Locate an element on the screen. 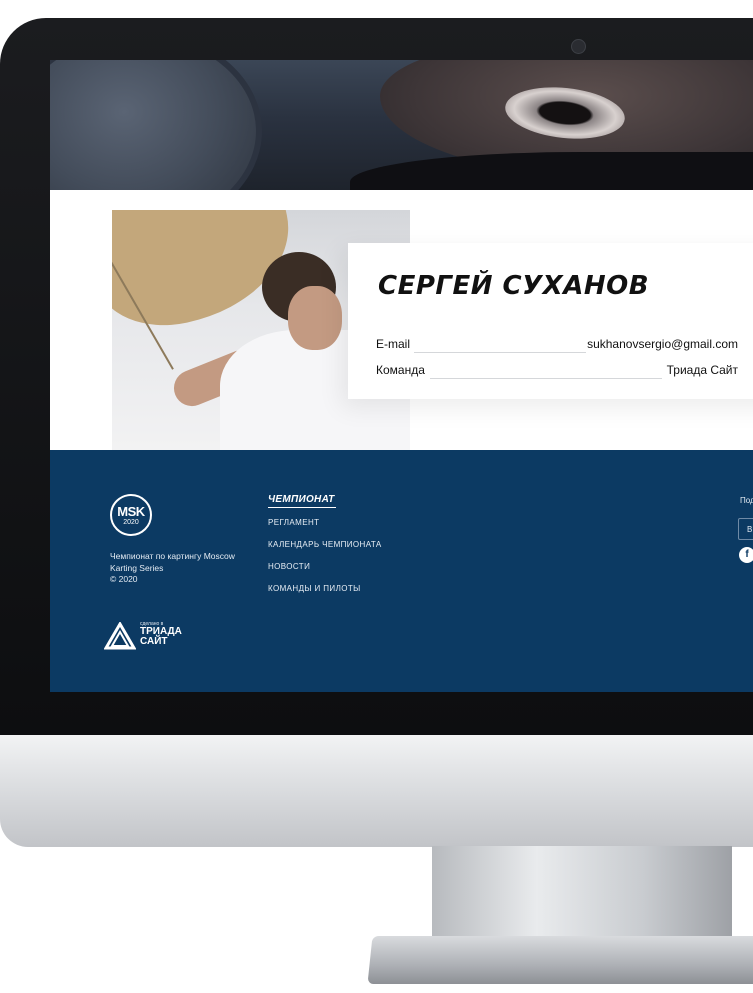 Image resolution: width=753 pixels, height=993 pixels. pilot-name: СЕРГЕЙ СУХАНОВ is located at coordinates (514, 286).